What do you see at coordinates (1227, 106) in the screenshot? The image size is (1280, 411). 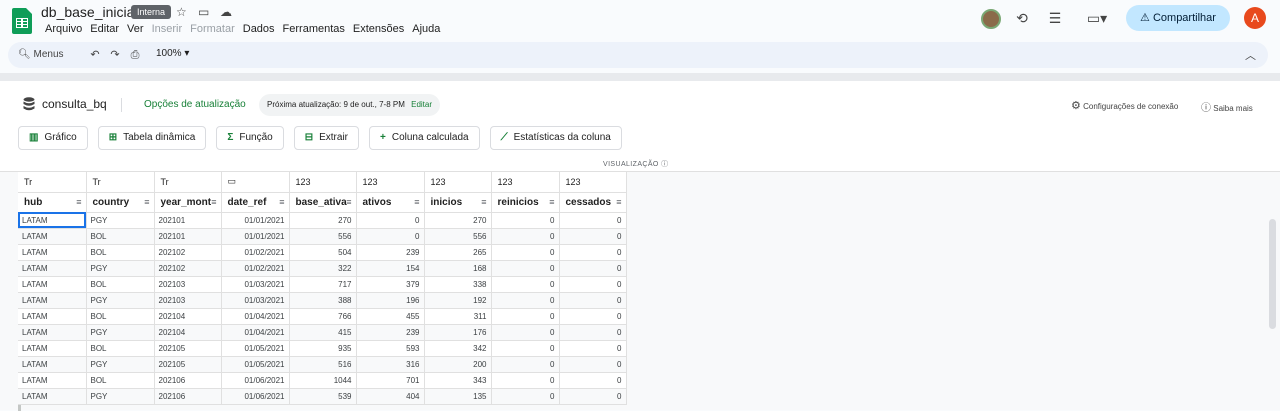 I see `learn-more-link: ⓘ Saiba mais` at bounding box center [1227, 106].